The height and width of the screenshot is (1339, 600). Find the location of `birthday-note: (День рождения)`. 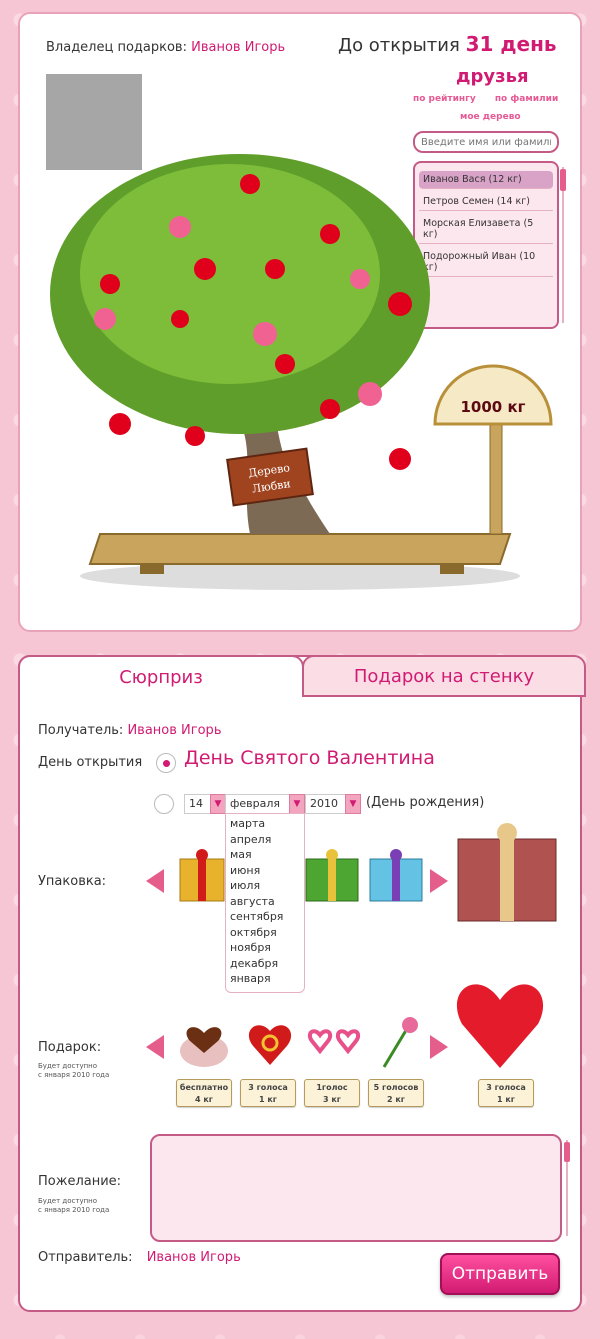

birthday-note: (День рождения) is located at coordinates (425, 802).